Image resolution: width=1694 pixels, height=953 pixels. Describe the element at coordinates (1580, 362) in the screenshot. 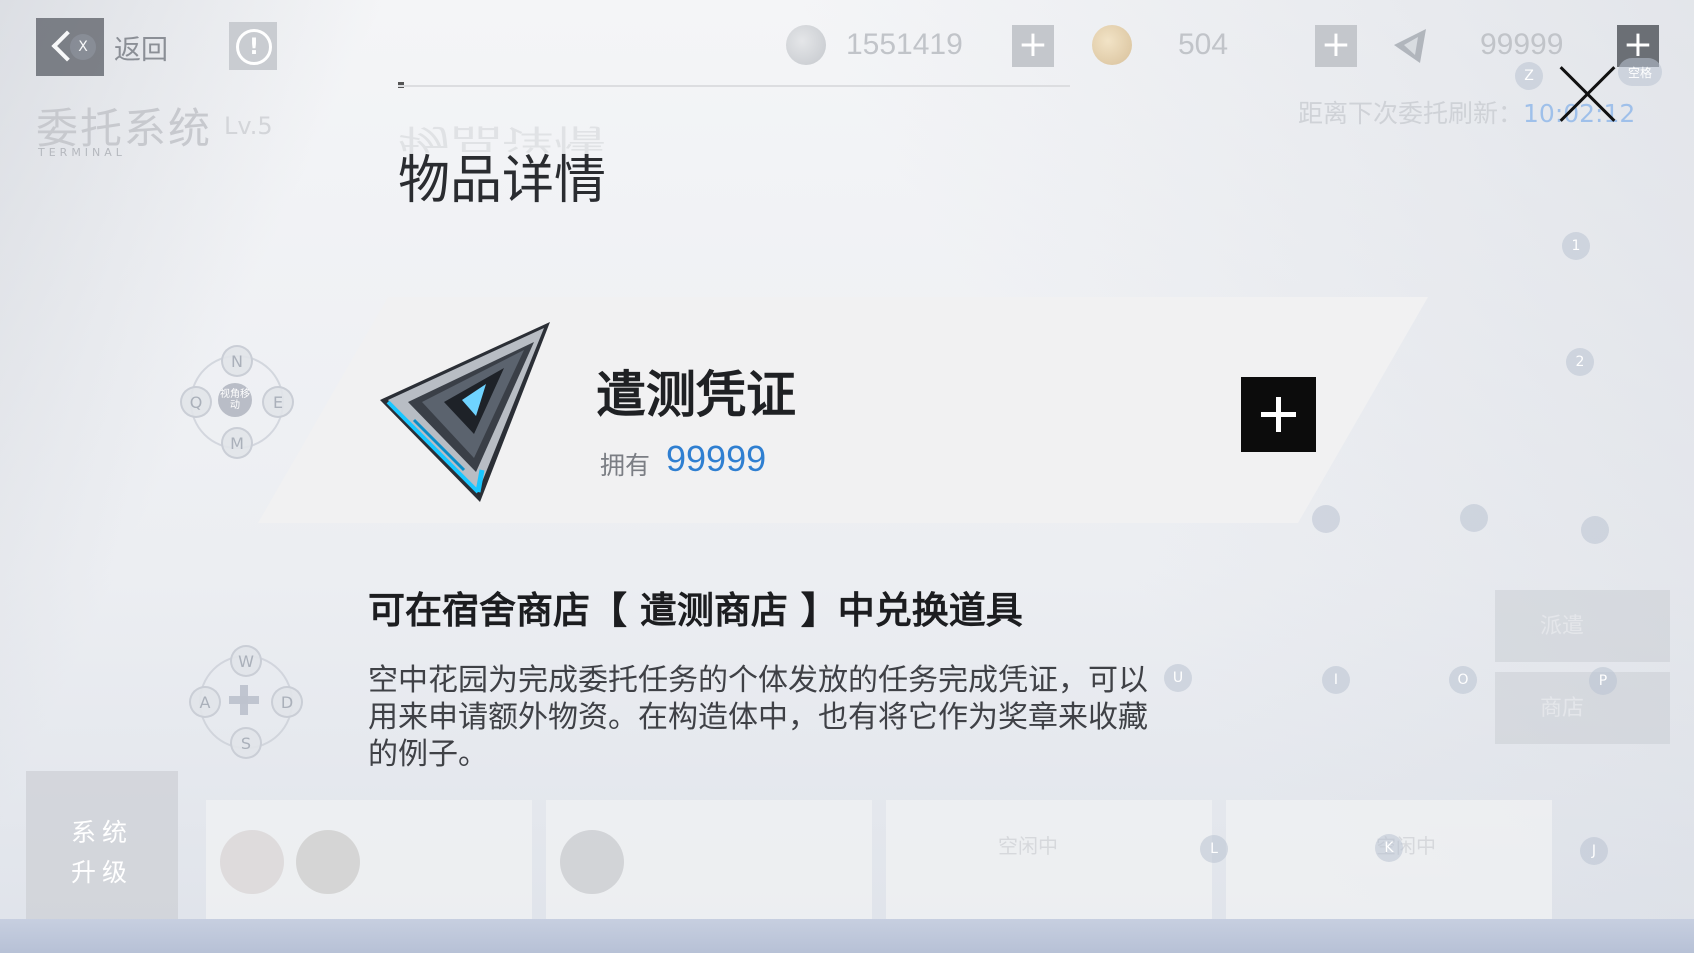

I see `key-hint-2: 2` at that location.